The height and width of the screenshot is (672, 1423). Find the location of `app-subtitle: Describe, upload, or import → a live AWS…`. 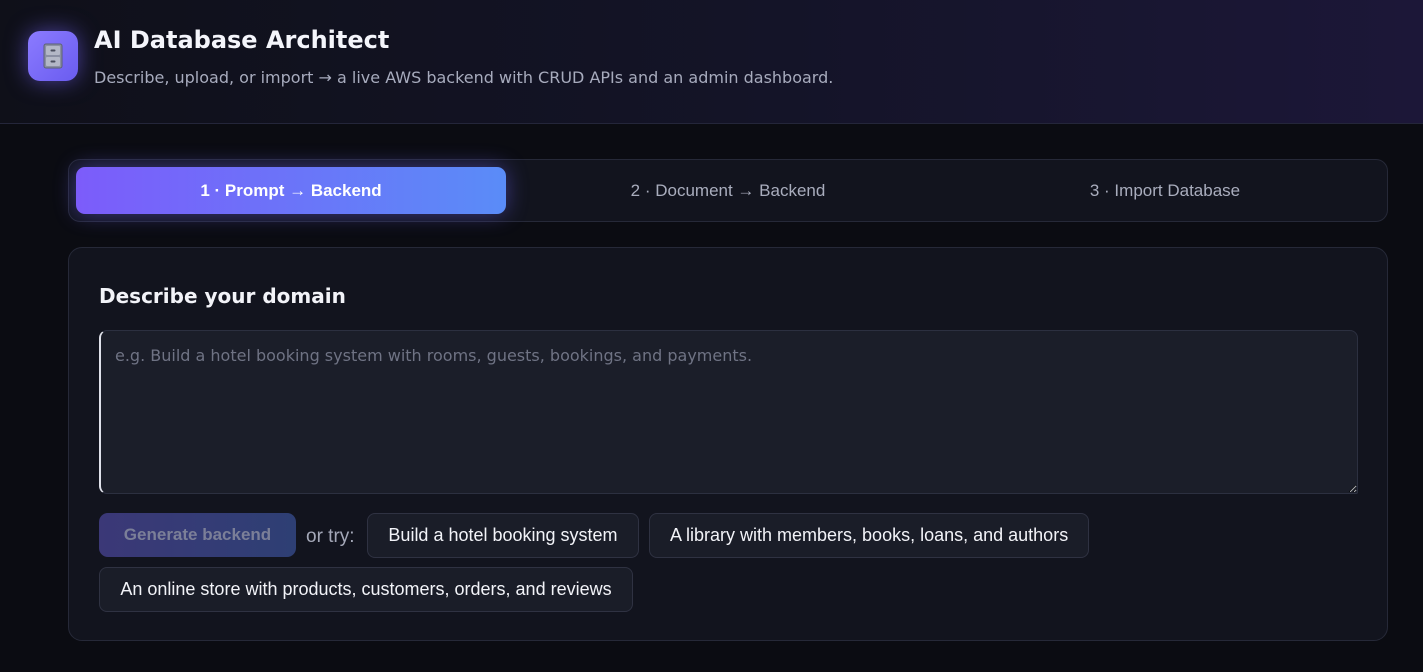

app-subtitle: Describe, upload, or import → a live AWS… is located at coordinates (464, 77).